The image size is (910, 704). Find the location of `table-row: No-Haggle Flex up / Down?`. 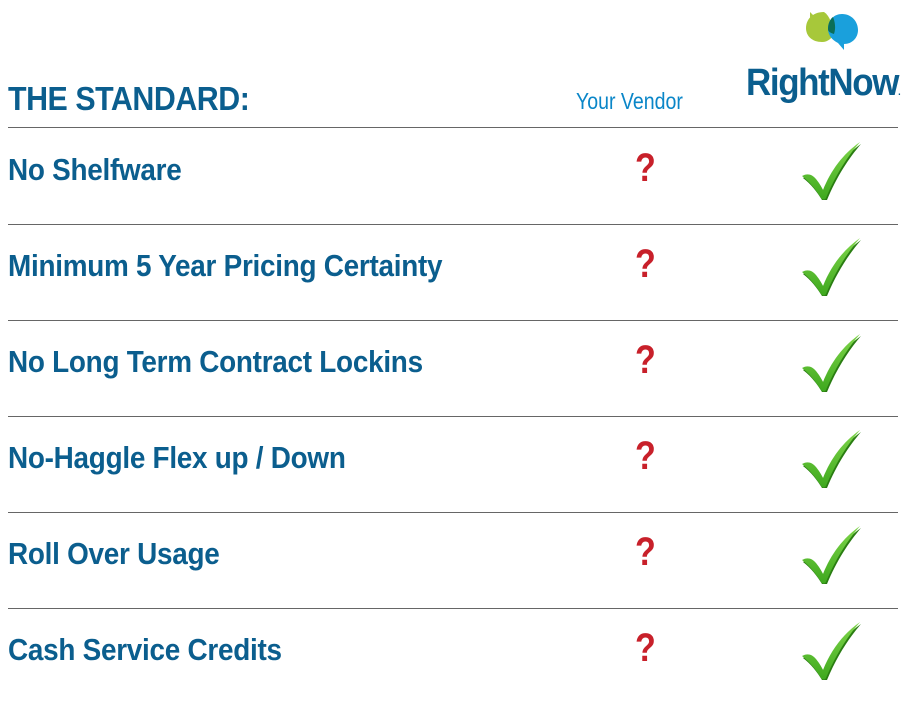

table-row: No-Haggle Flex up / Down? is located at coordinates (455, 464).